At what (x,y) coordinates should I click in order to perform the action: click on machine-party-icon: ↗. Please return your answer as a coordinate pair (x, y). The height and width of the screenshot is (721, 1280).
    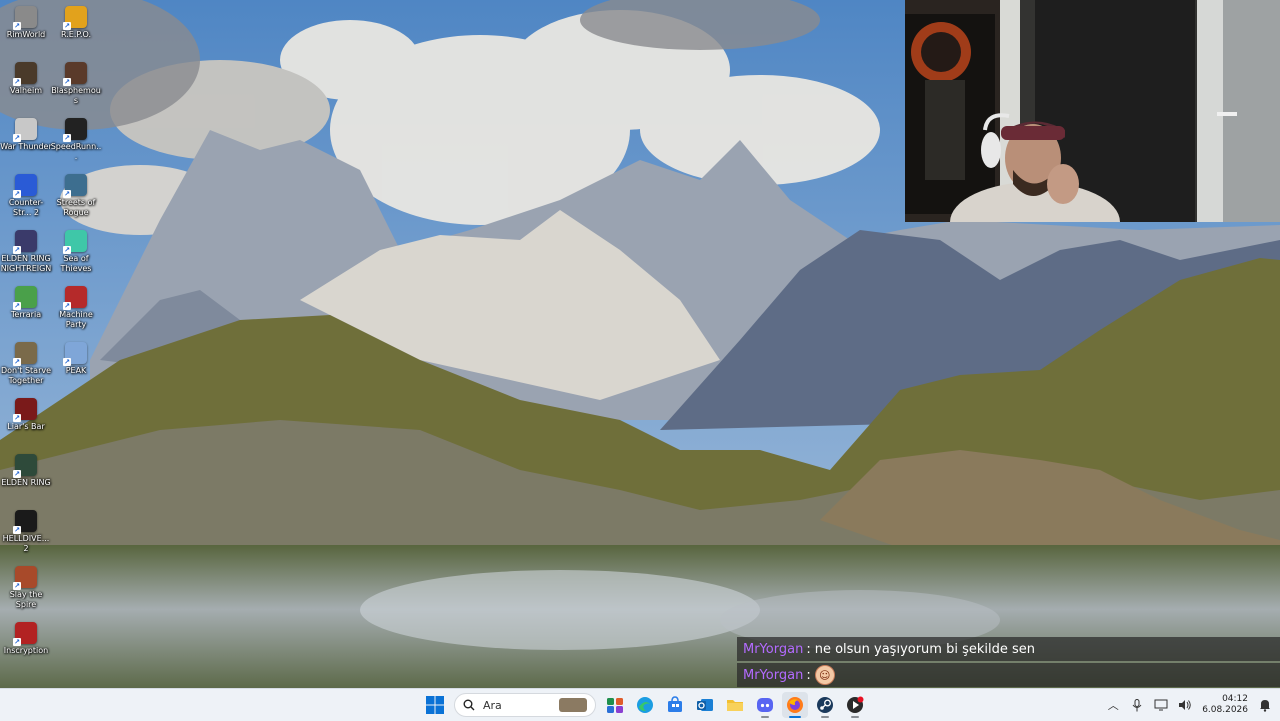
    Looking at the image, I should click on (75, 298).